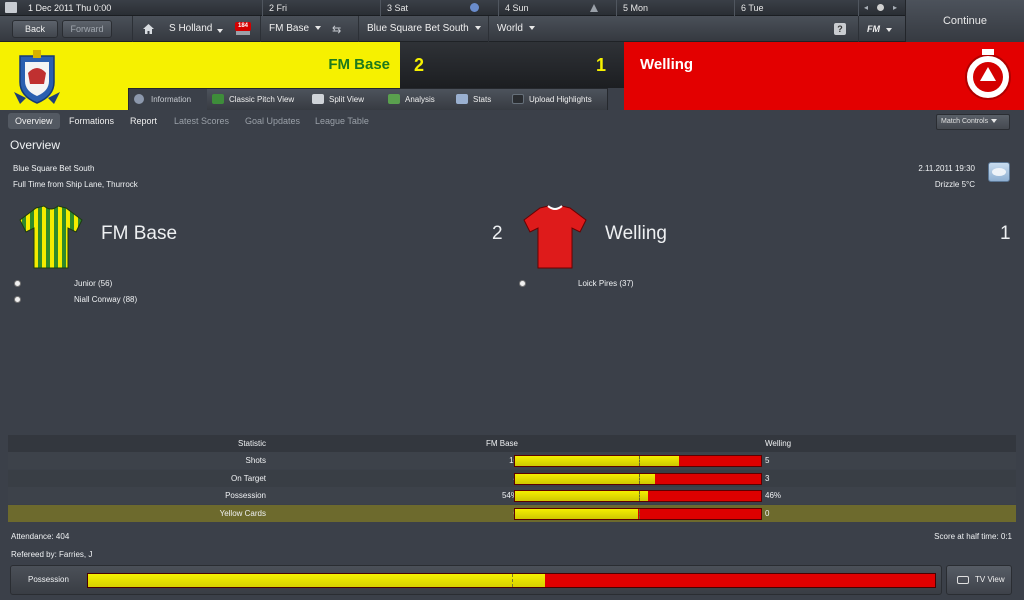  I want to click on tab-information: Information, so click(168, 99).